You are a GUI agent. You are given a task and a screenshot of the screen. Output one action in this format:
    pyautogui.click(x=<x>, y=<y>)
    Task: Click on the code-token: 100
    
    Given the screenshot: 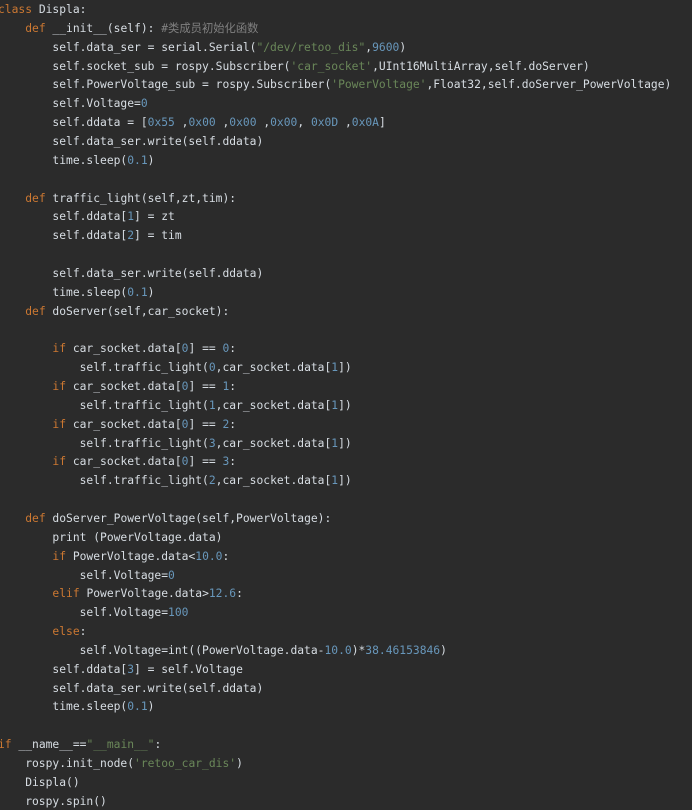 What is the action you would take?
    pyautogui.click(x=178, y=613)
    